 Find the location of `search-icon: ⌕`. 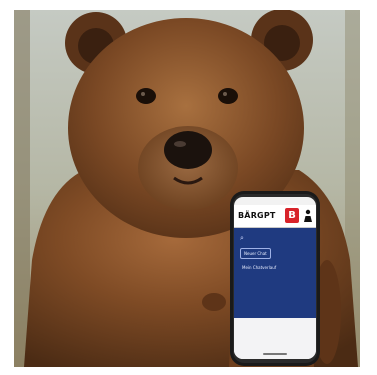

search-icon: ⌕ is located at coordinates (244, 238).